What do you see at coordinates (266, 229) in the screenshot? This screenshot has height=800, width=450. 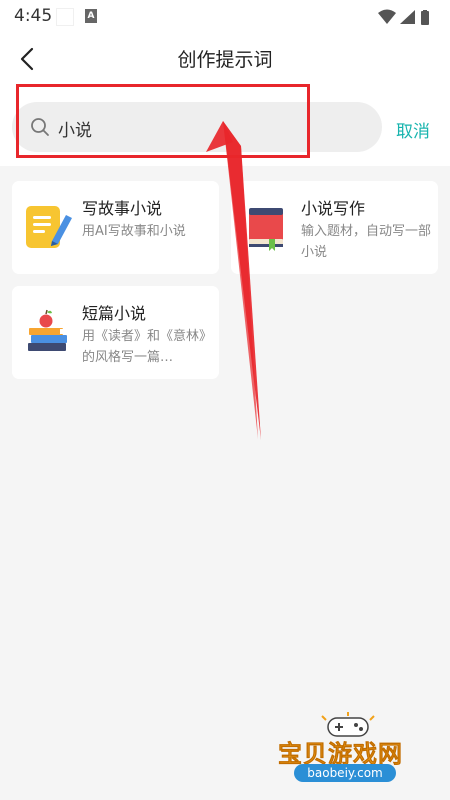 I see `red-book-icon` at bounding box center [266, 229].